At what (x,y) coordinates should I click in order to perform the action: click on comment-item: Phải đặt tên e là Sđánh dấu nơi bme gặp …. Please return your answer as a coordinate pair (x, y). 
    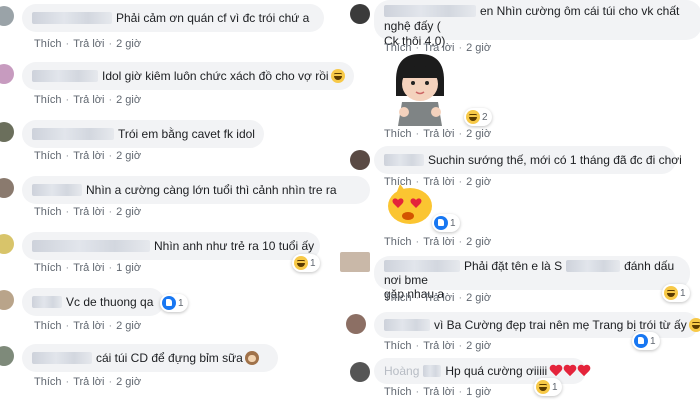
    Looking at the image, I should click on (520, 278).